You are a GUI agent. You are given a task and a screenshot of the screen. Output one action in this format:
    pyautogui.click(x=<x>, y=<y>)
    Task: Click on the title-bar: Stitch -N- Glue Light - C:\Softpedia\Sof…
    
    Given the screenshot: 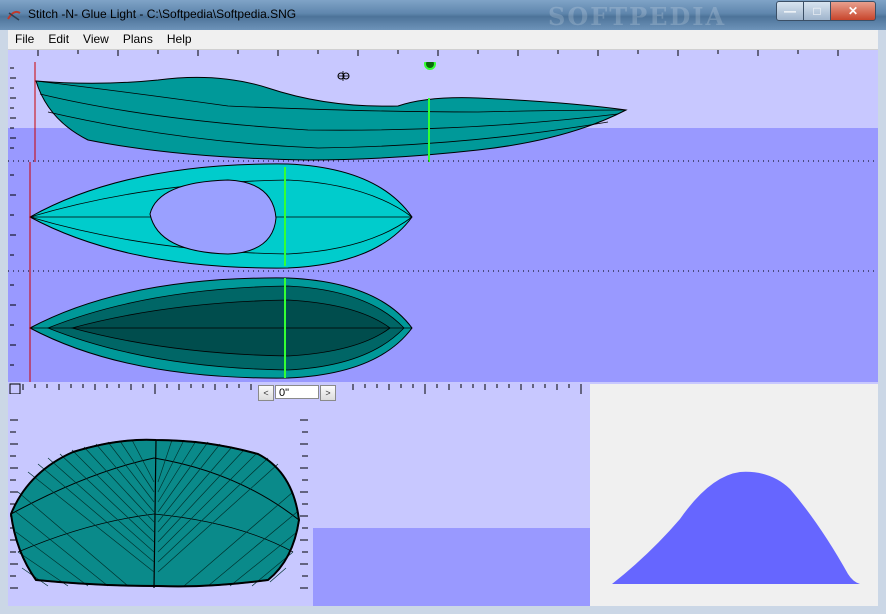 What is the action you would take?
    pyautogui.click(x=443, y=15)
    